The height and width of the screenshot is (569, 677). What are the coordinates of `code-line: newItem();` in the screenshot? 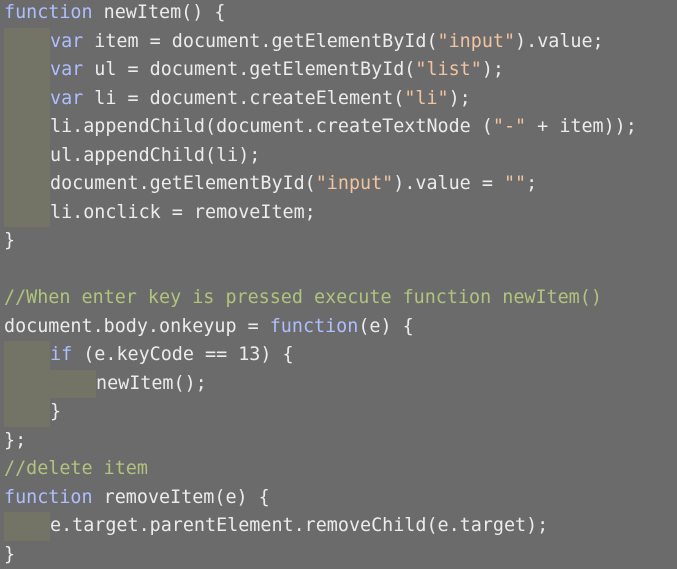 It's located at (151, 384).